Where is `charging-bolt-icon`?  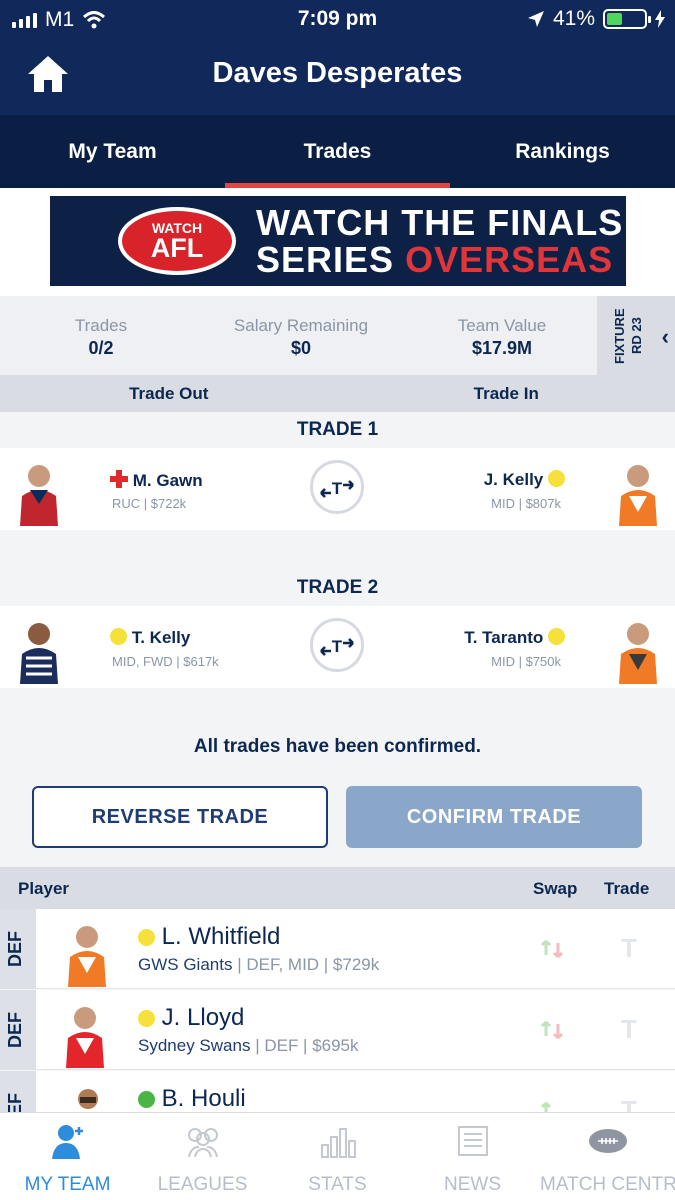
charging-bolt-icon is located at coordinates (660, 19).